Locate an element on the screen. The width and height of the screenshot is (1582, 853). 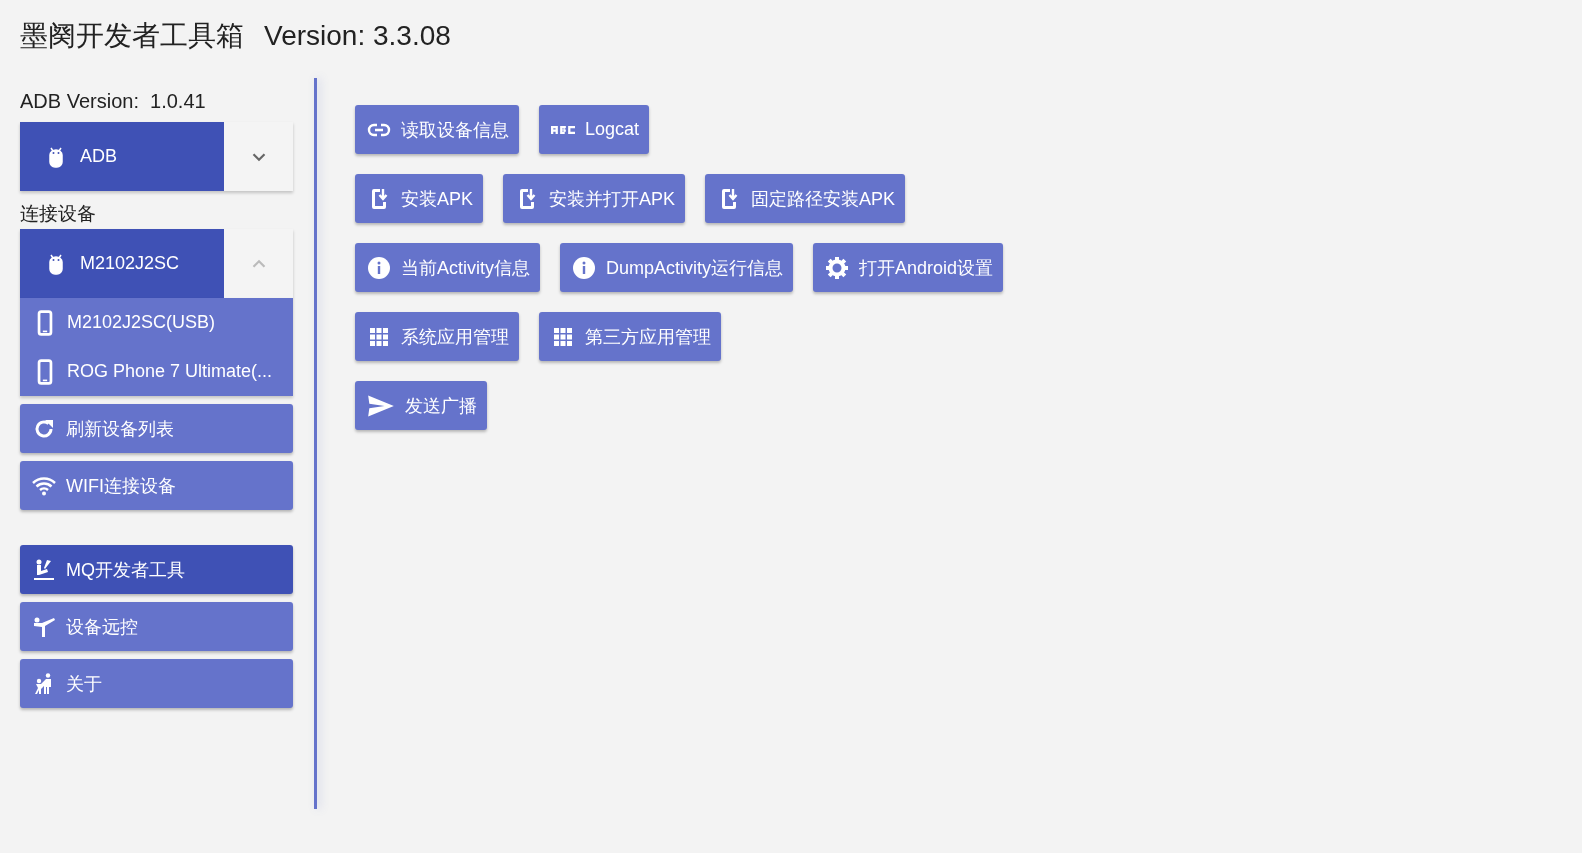
tool-button: Logcat is located at coordinates (594, 129).